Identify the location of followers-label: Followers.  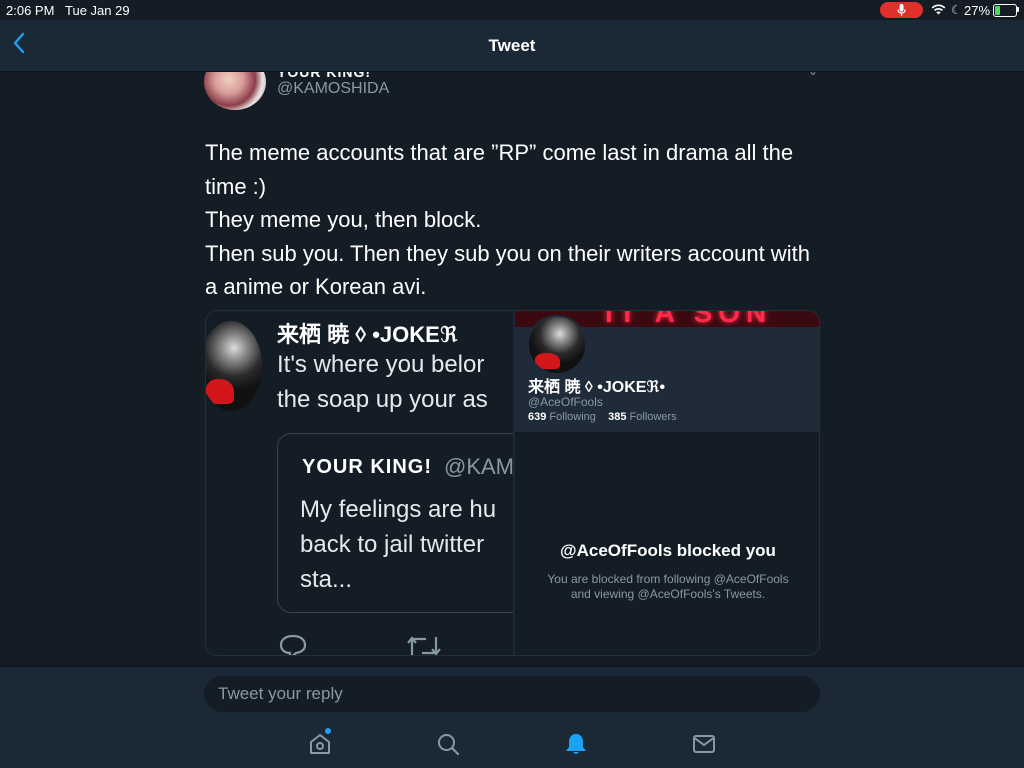
(653, 417).